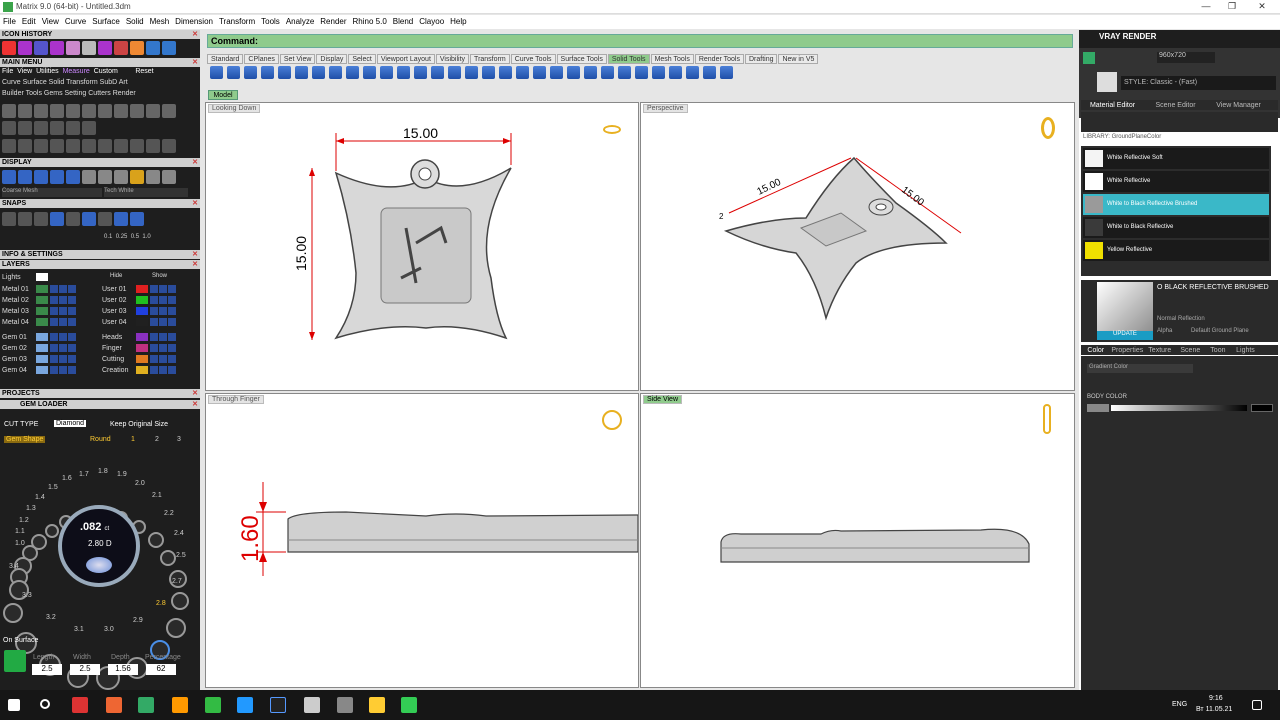 Image resolution: width=1280 pixels, height=720 pixels. I want to click on render-icon, so click(1089, 58).